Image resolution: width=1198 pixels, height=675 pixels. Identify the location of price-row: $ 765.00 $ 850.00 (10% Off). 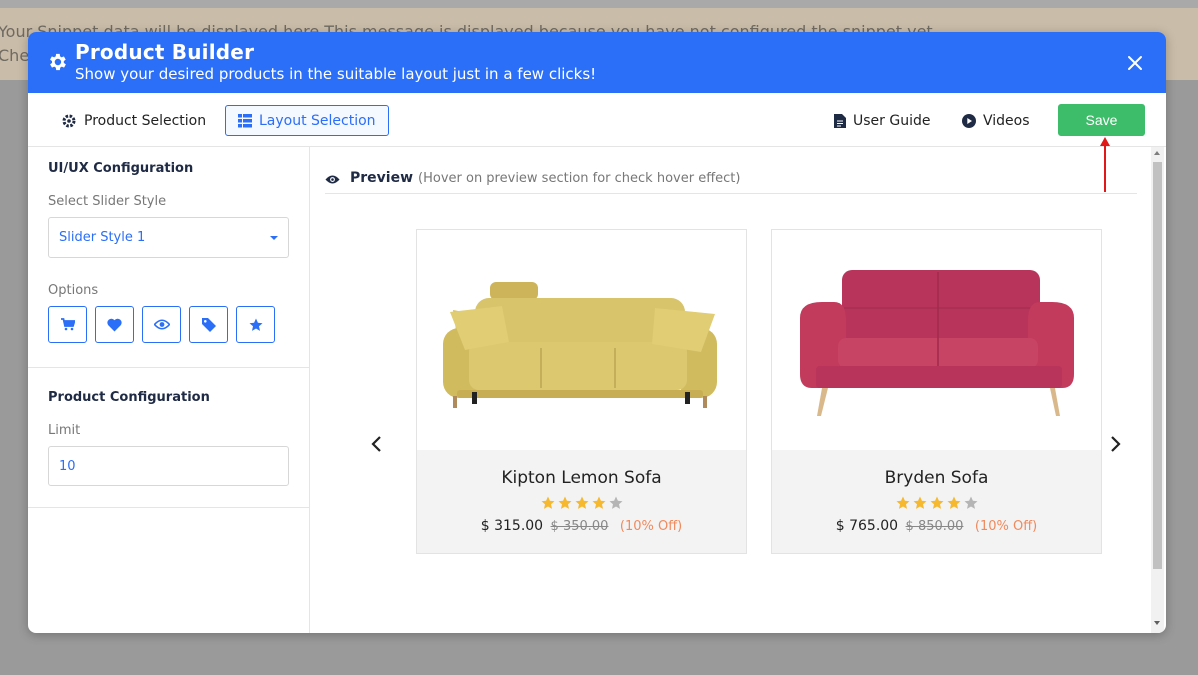
(936, 526).